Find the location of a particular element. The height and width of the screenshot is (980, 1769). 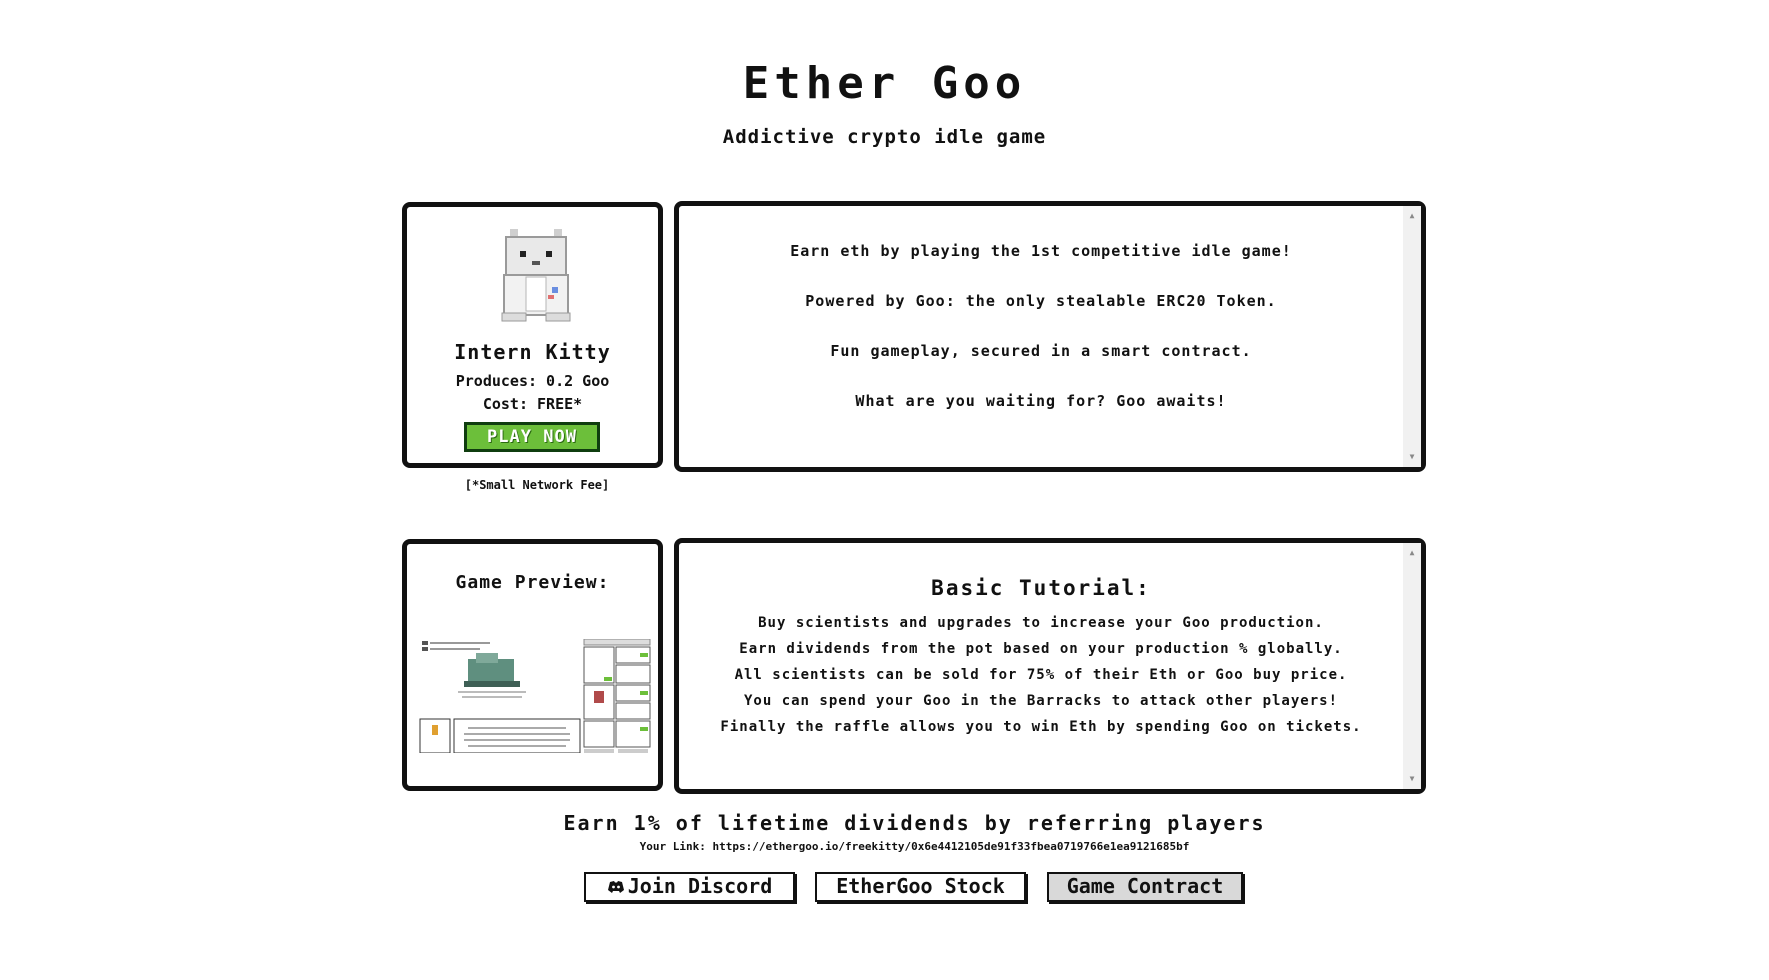

network-fee-note: [*Small Network Fee] is located at coordinates (537, 485).